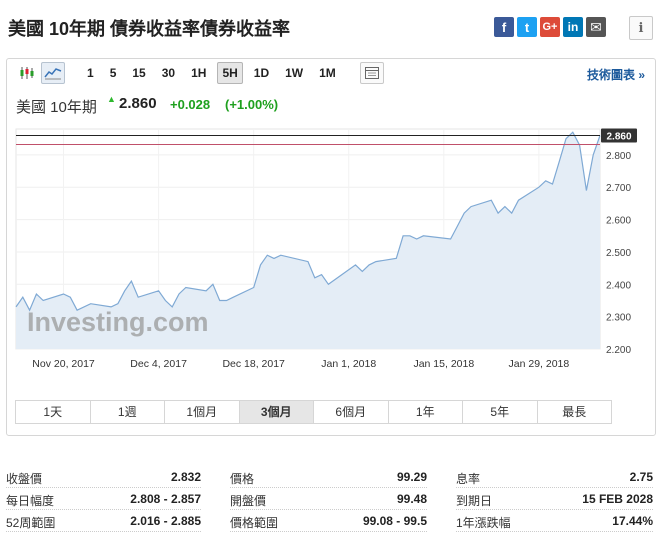 The image size is (666, 551). I want to click on email-icon: ✉, so click(596, 27).